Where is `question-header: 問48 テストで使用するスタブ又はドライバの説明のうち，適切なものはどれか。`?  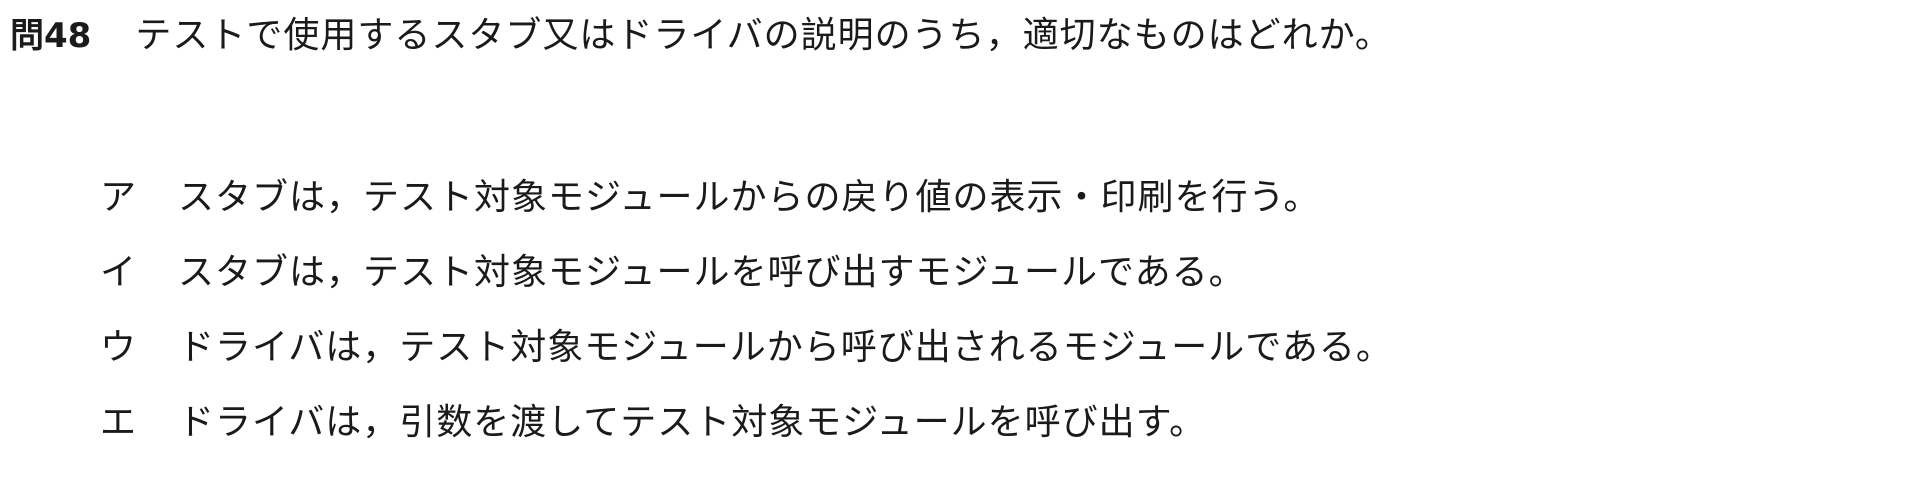 question-header: 問48 テストで使用するスタブ又はドライバの説明のうち，適切なものはどれか。 is located at coordinates (701, 32).